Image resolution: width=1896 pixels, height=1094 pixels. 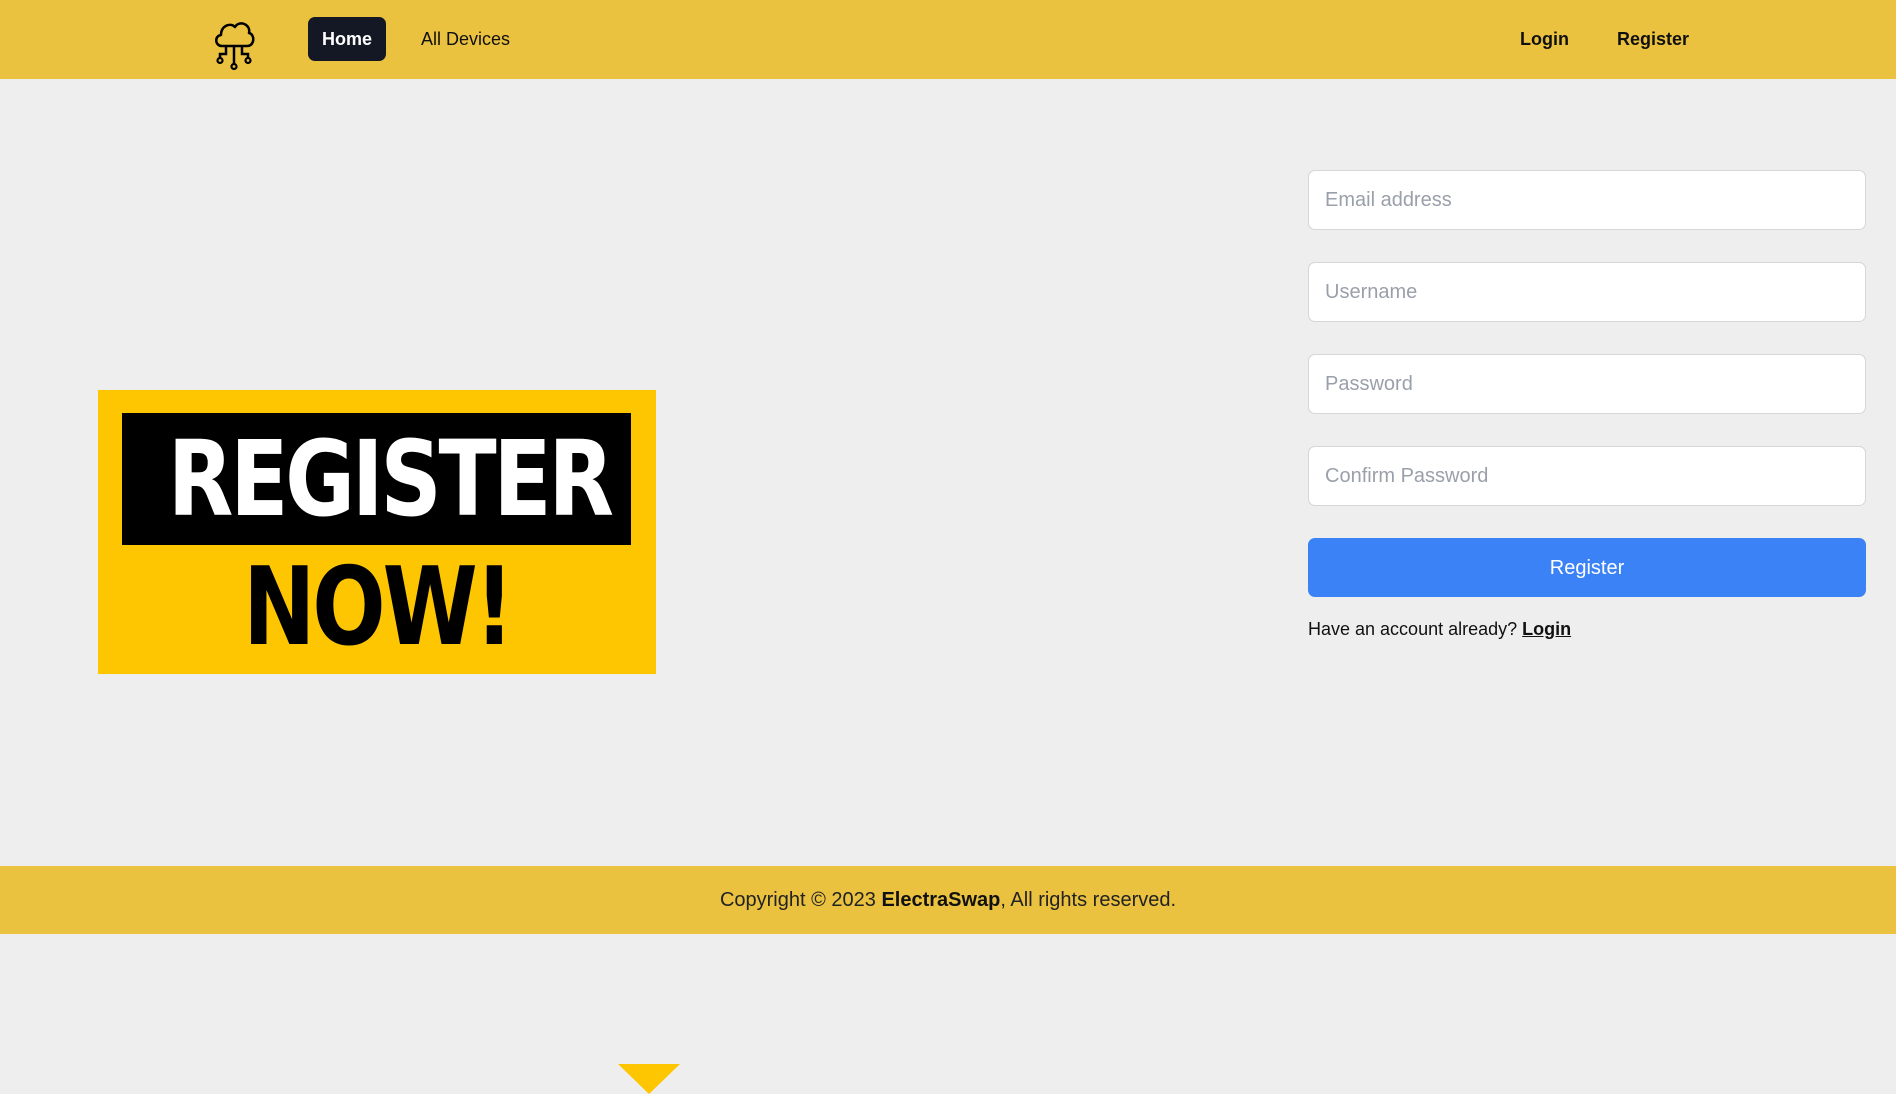 I want to click on cloud-circuit-icon, so click(x=234, y=44).